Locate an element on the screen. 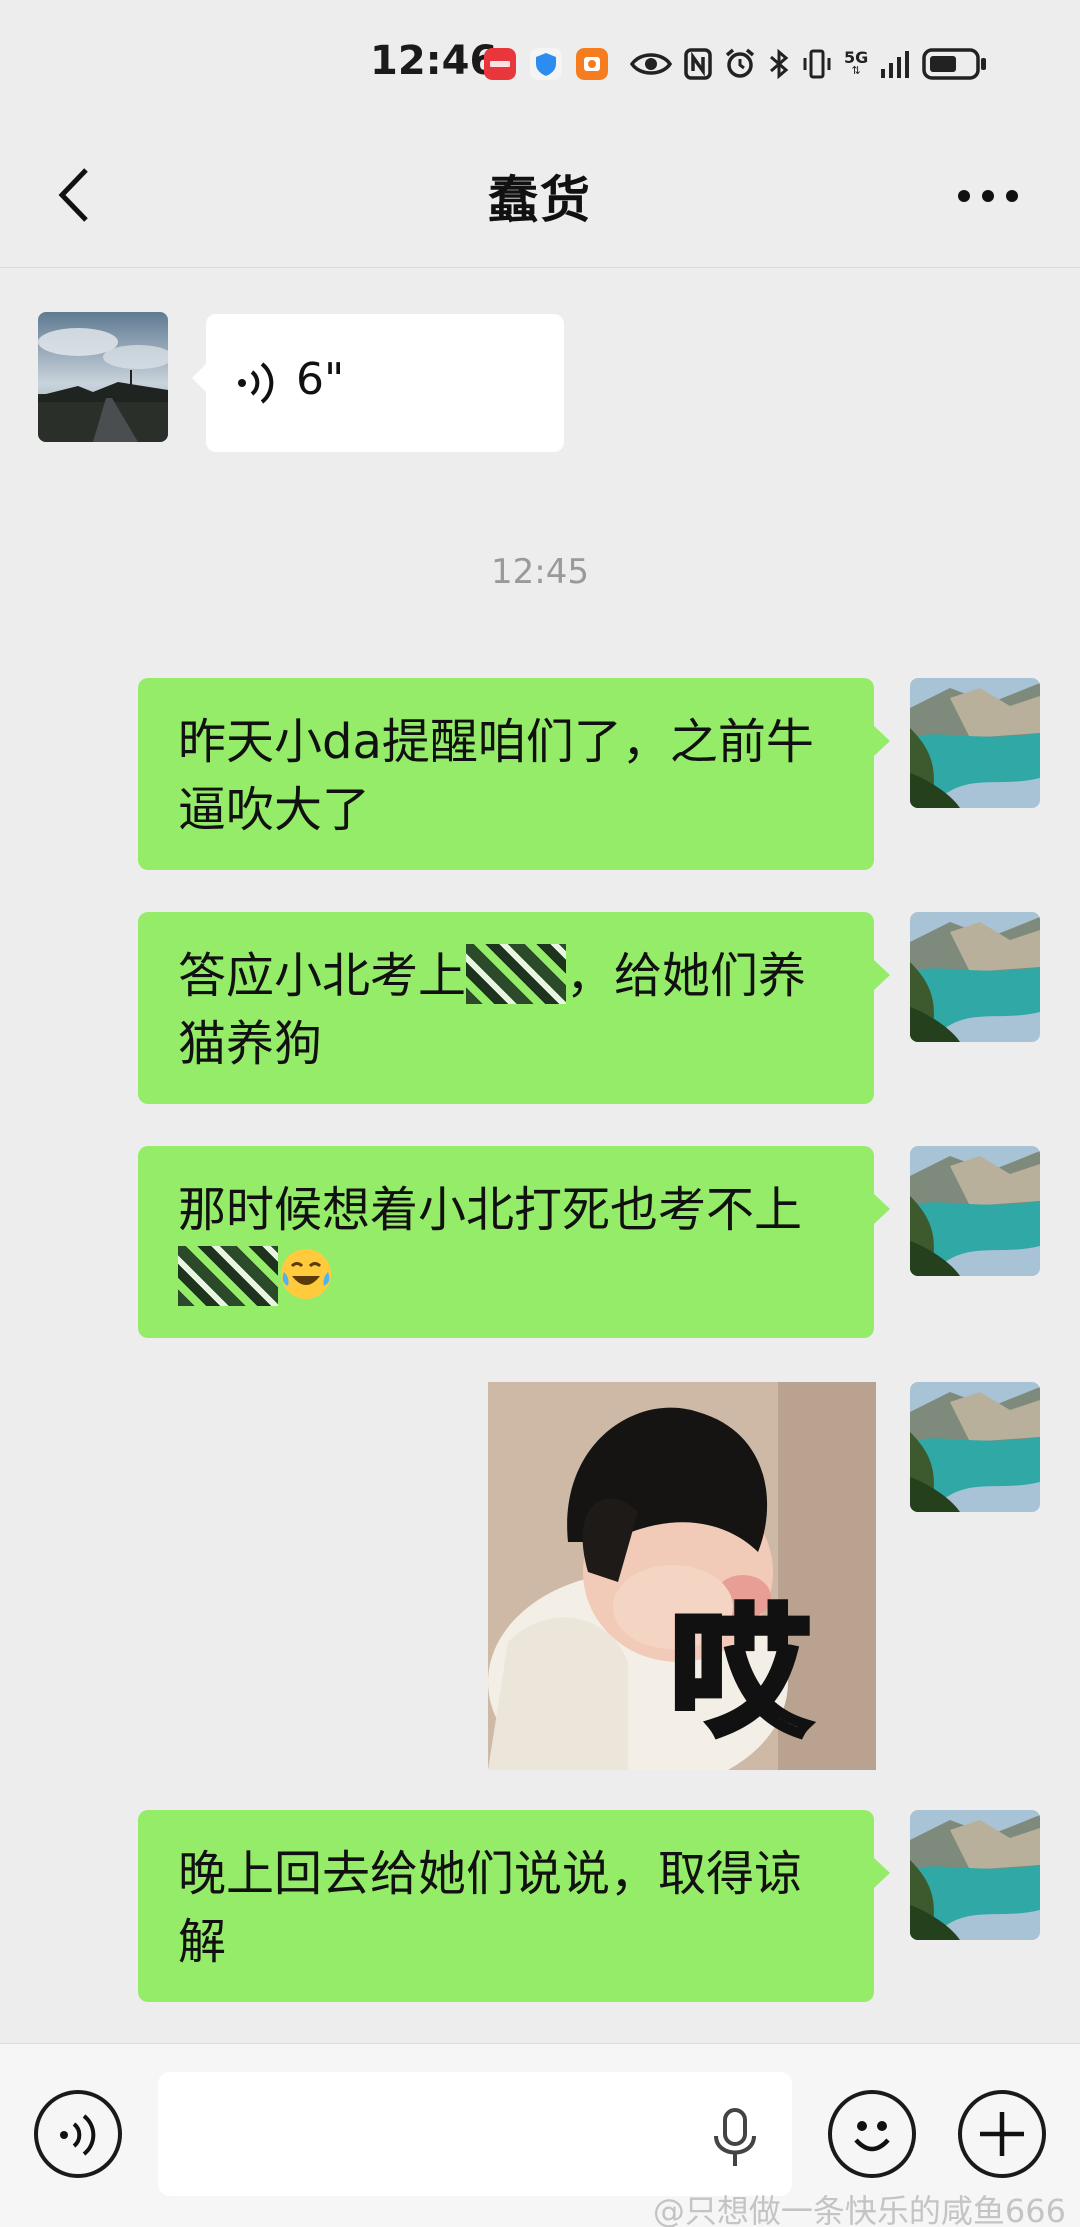 The image size is (1080, 2227). more-functions-button is located at coordinates (1002, 2134).